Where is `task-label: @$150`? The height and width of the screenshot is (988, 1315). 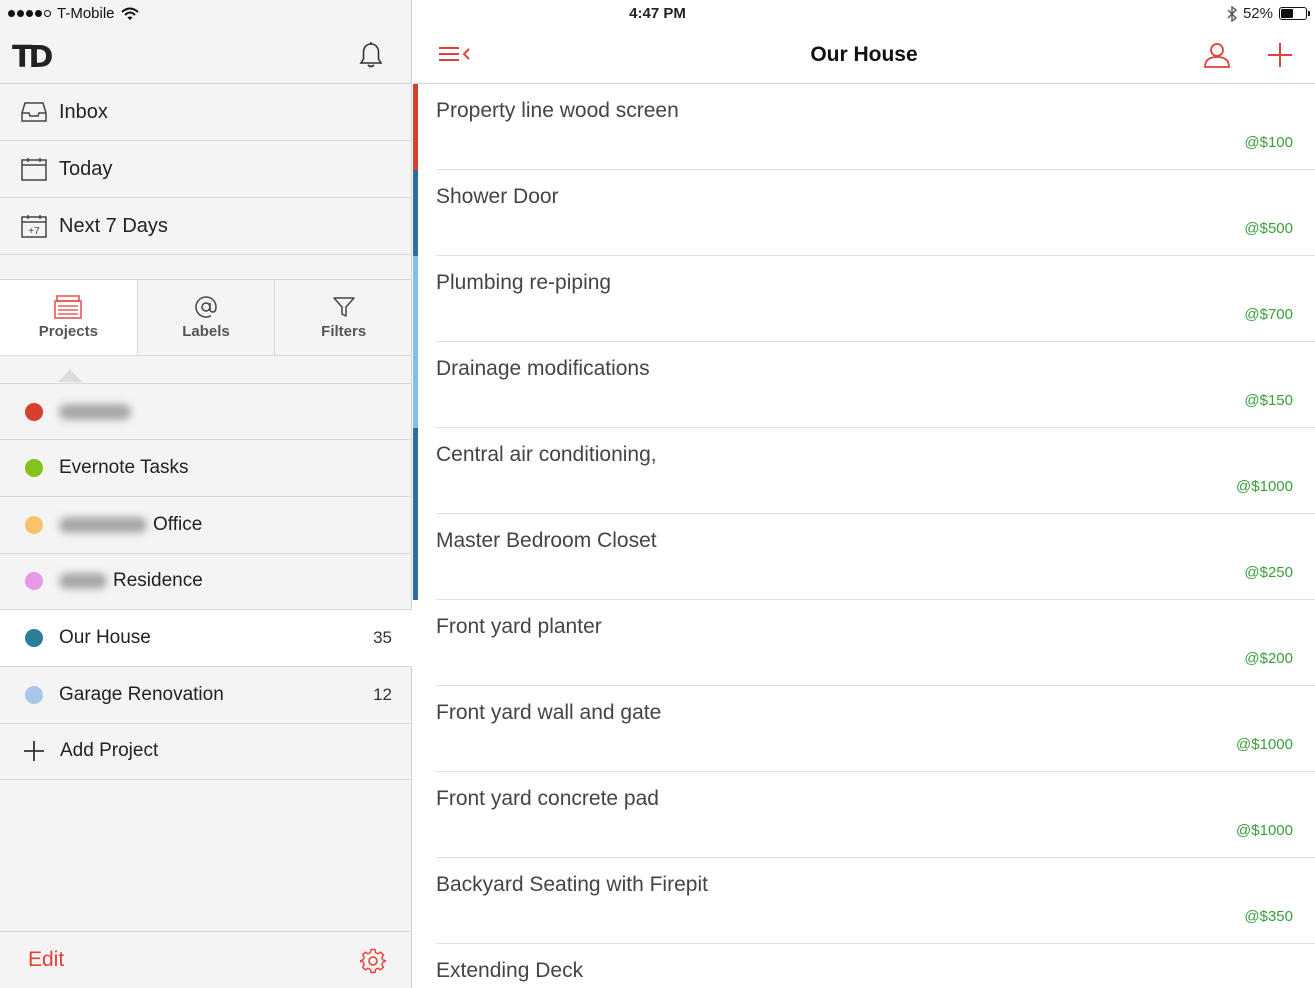
task-label: @$150 is located at coordinates (1268, 400).